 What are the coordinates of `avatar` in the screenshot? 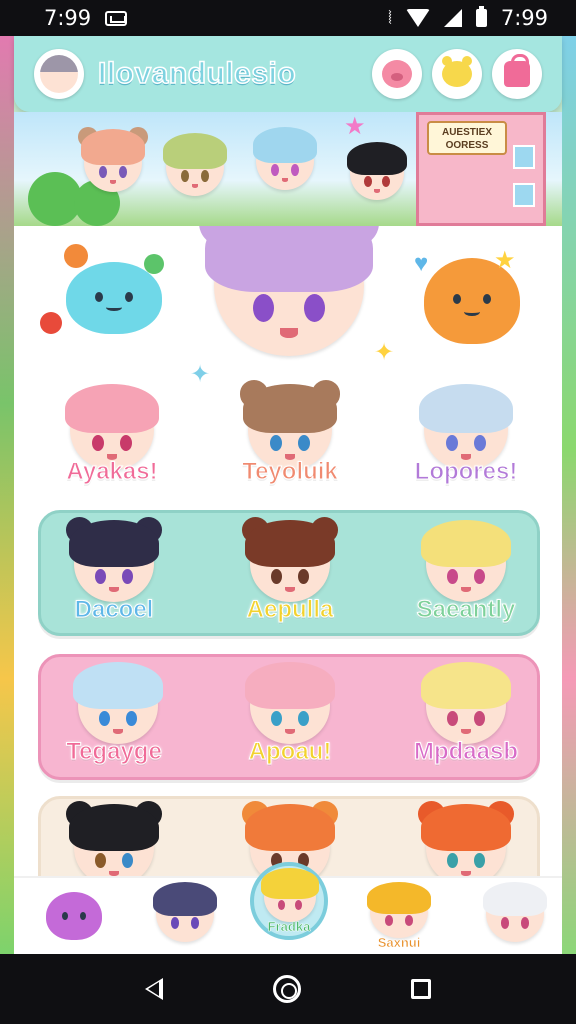 It's located at (59, 74).